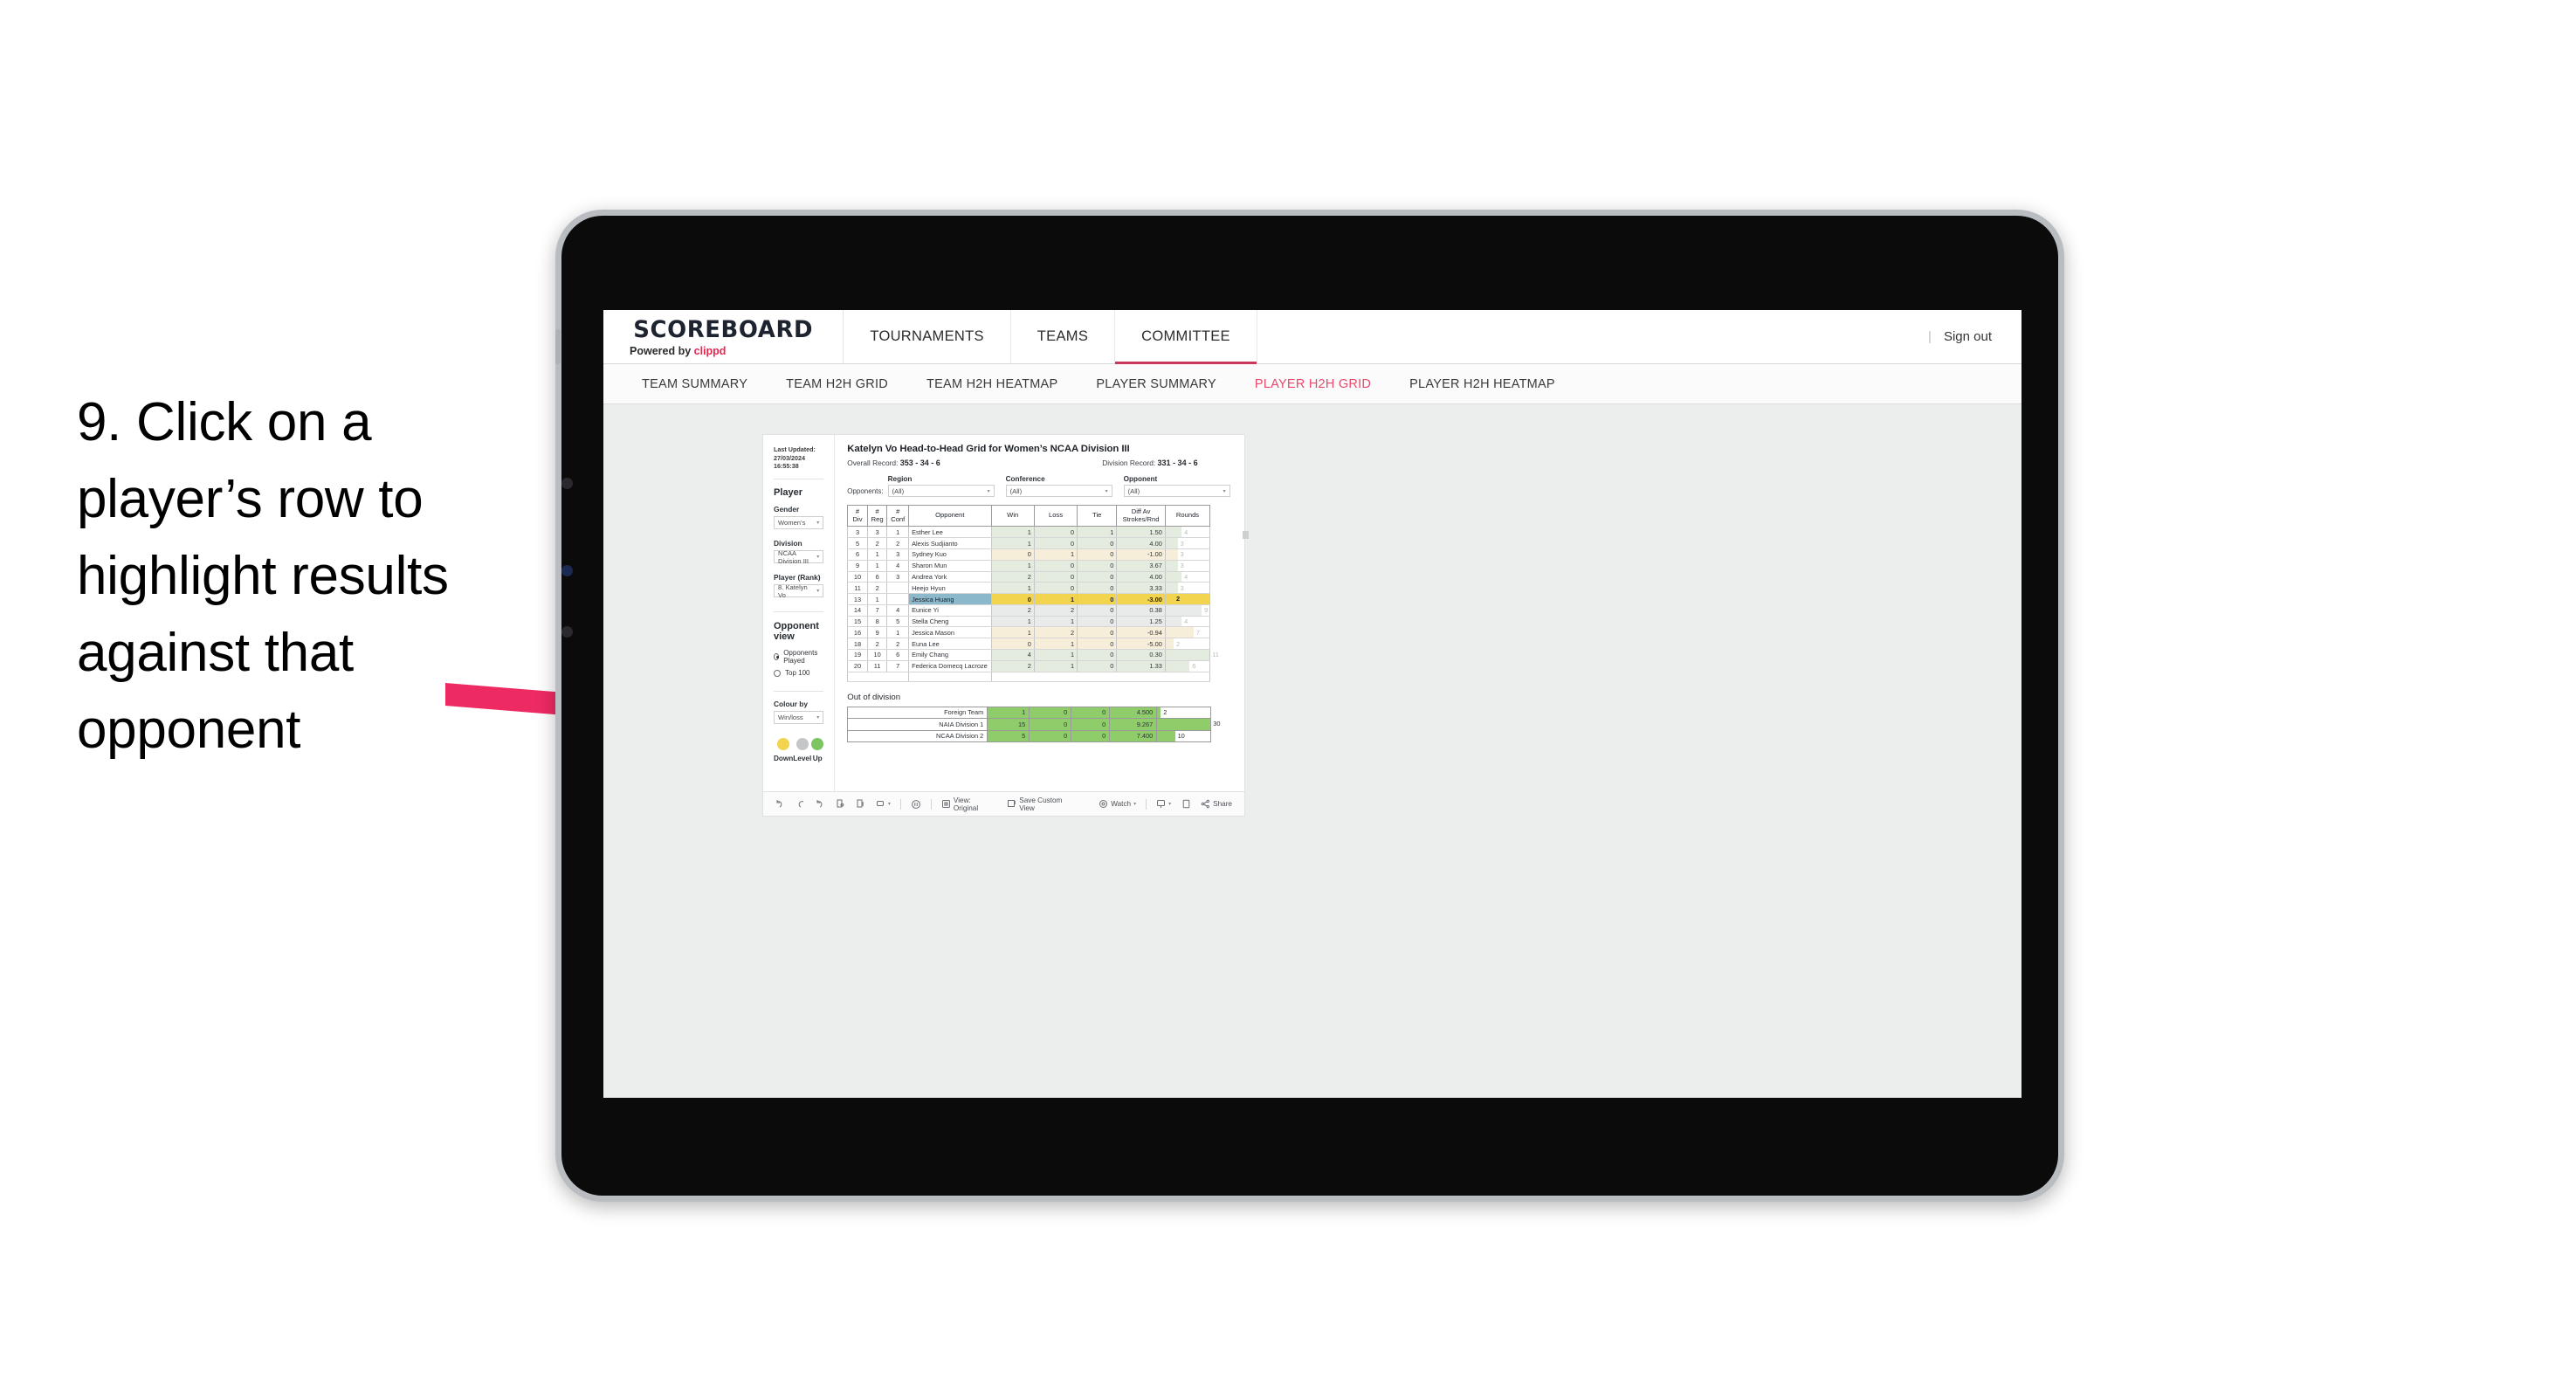 The image size is (2576, 1386). Describe the element at coordinates (1063, 336) in the screenshot. I see `nav-item-teams: TEAMS` at that location.